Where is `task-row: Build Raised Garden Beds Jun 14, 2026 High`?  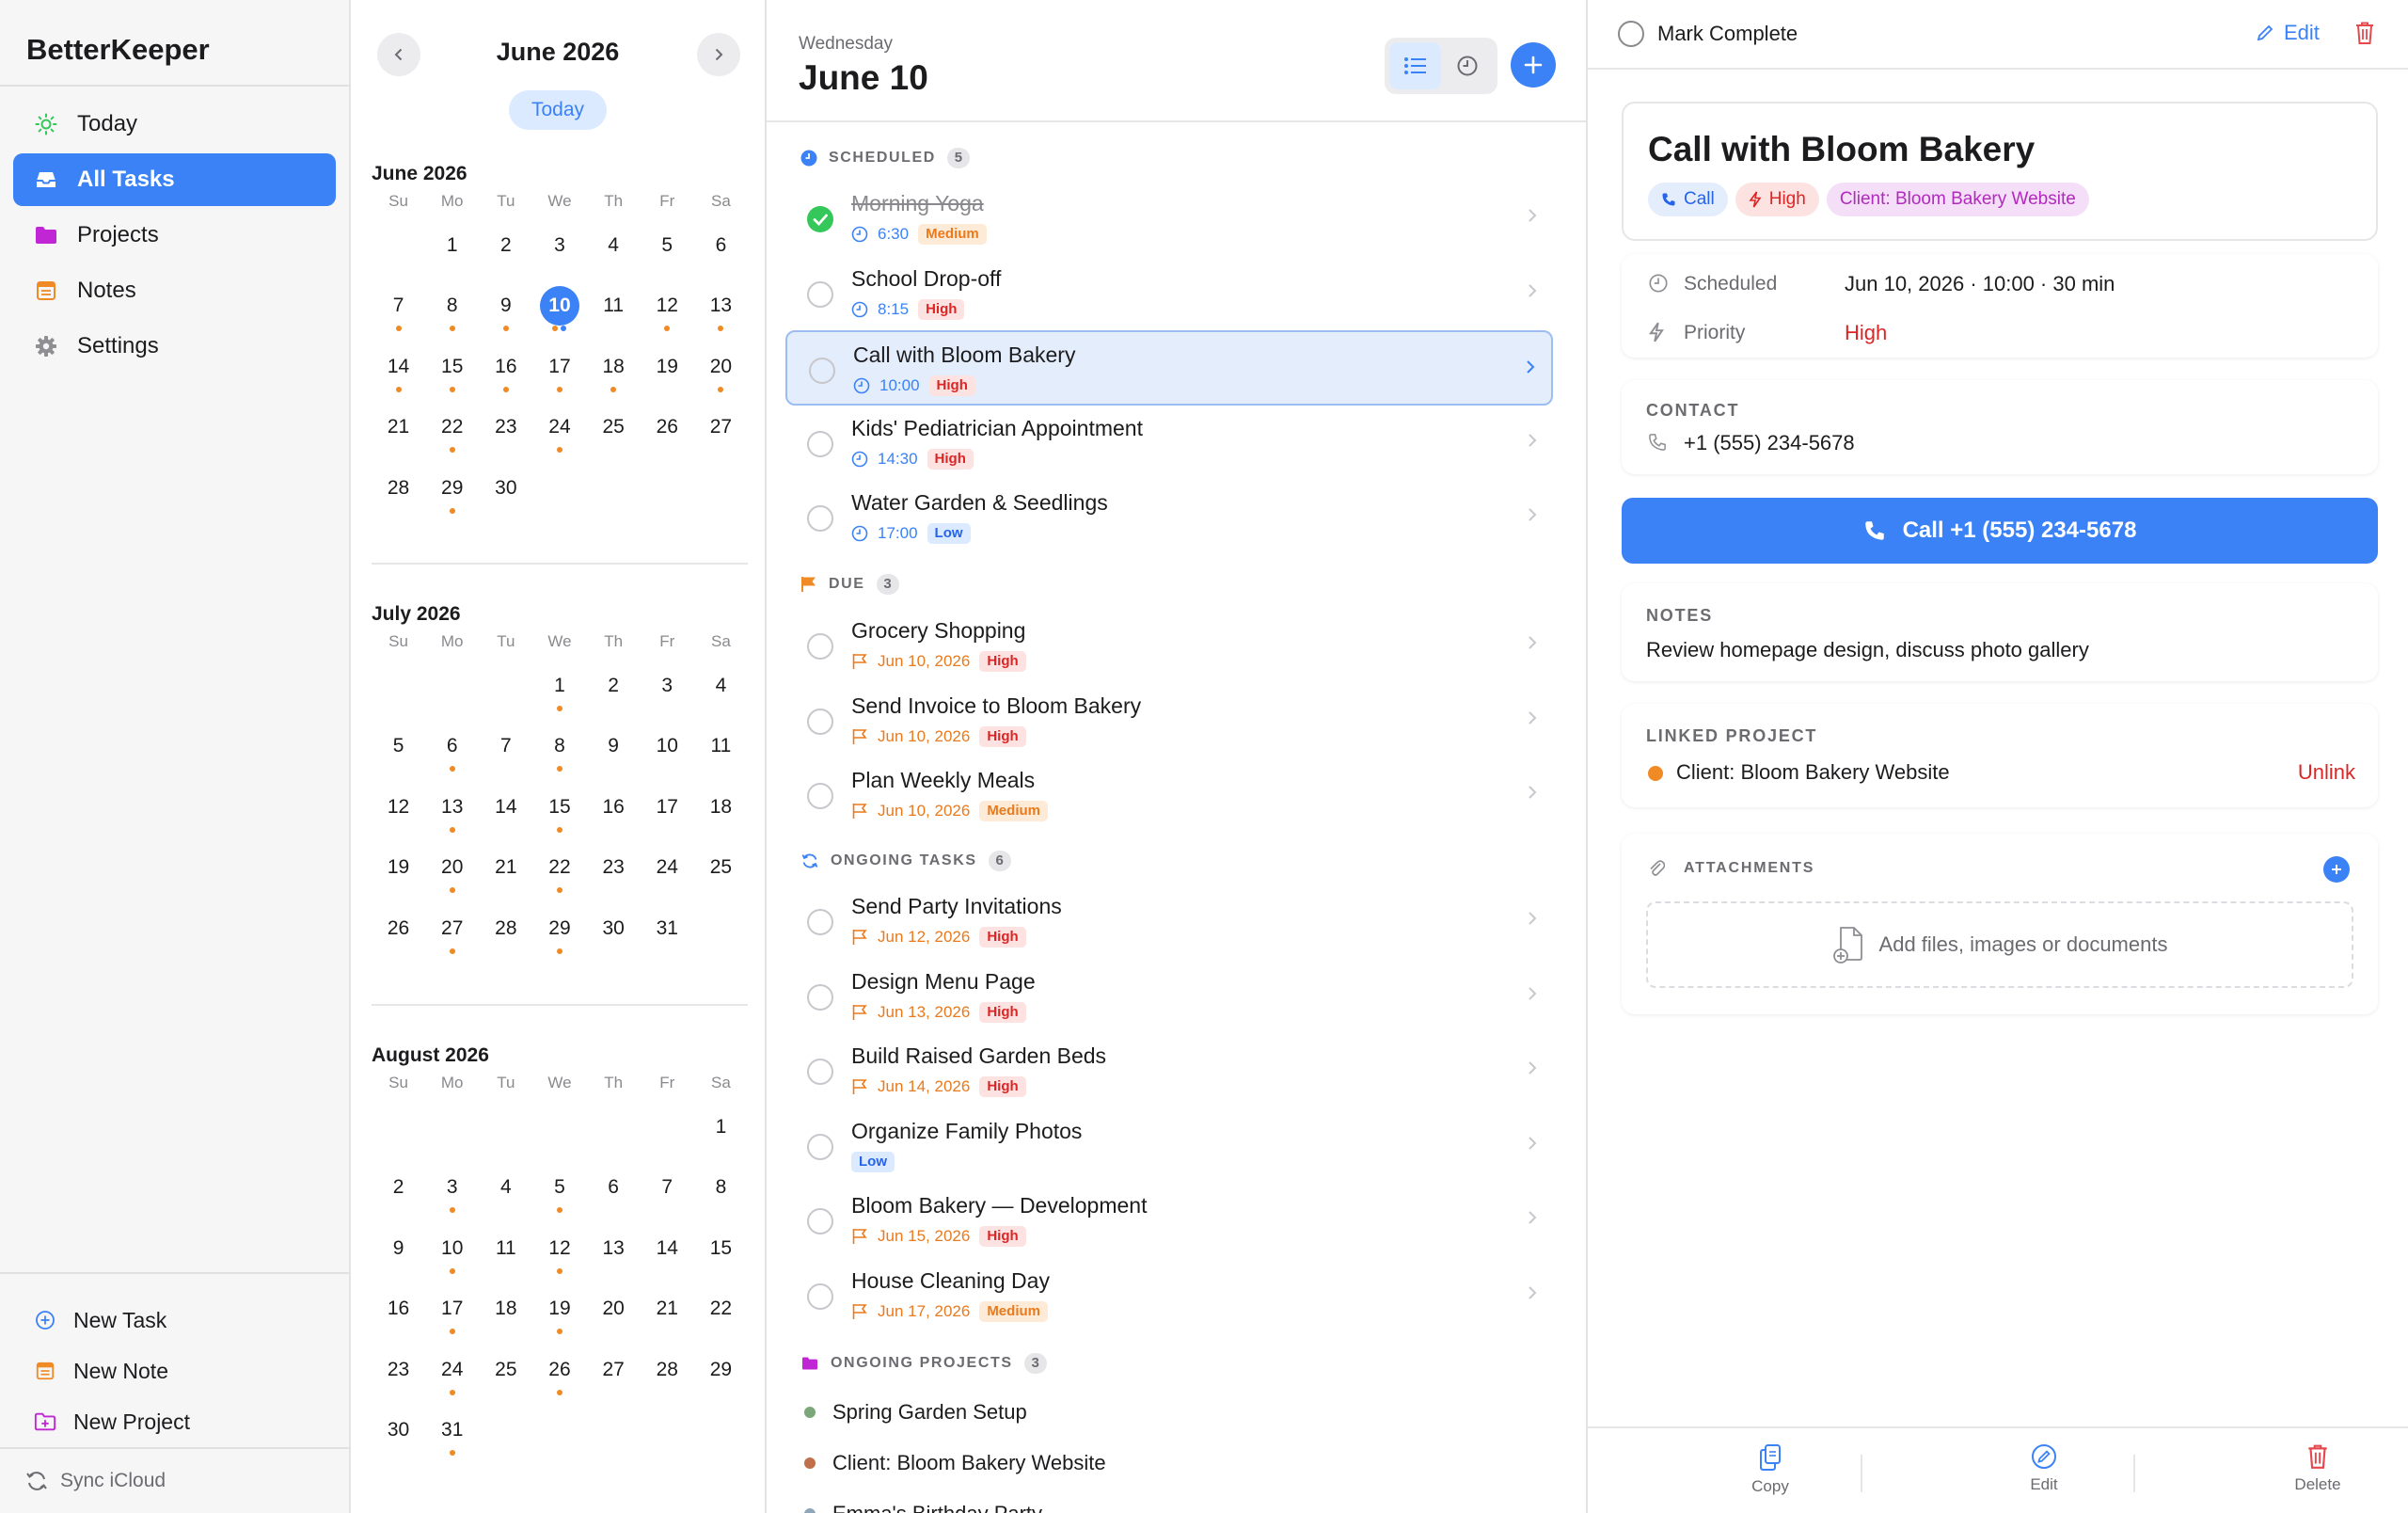
task-row: Build Raised Garden Beds Jun 14, 2026 High is located at coordinates (1169, 1070).